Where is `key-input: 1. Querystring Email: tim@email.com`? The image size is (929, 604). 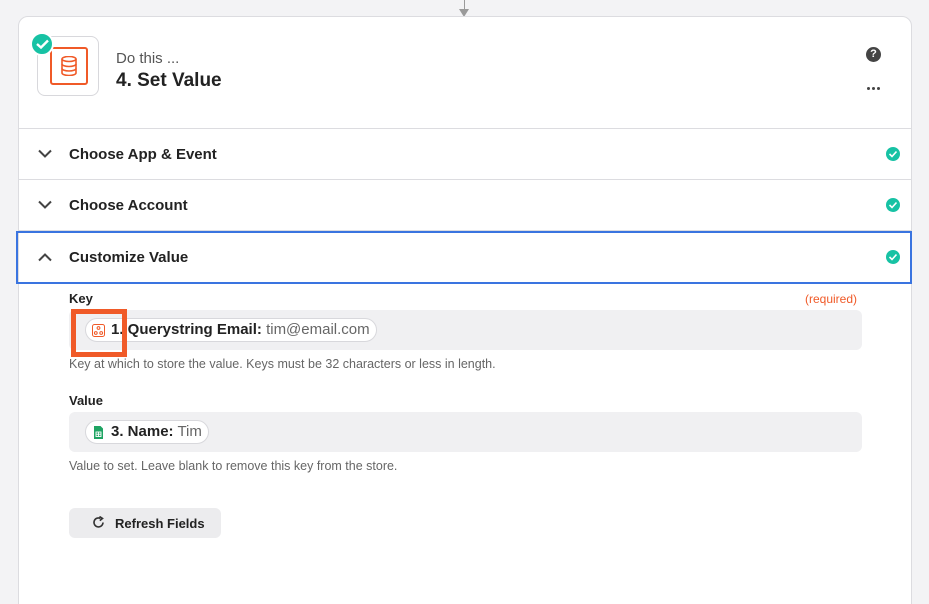
key-input: 1. Querystring Email: tim@email.com is located at coordinates (465, 330).